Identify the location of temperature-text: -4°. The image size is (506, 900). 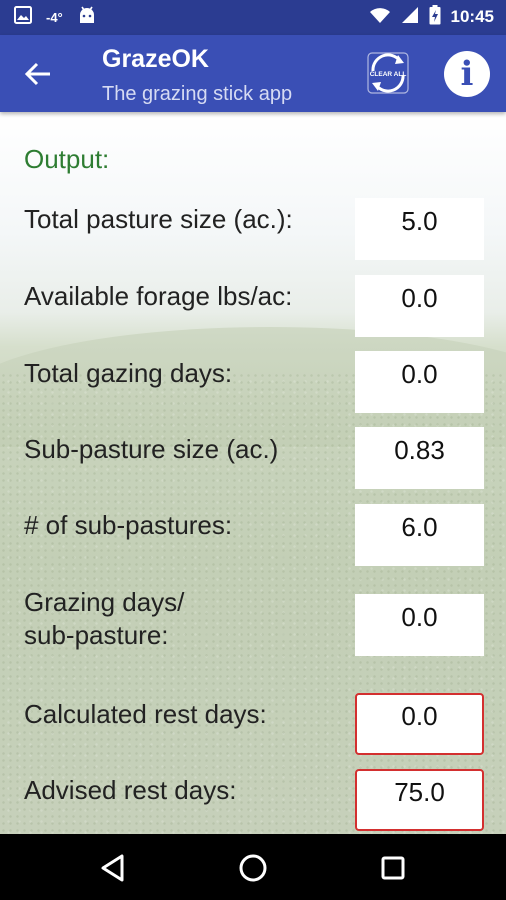
(54, 17).